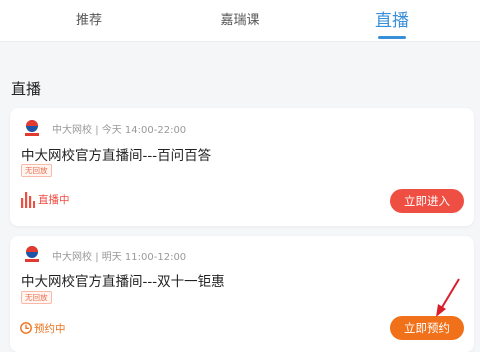 Image resolution: width=480 pixels, height=352 pixels. Describe the element at coordinates (28, 200) in the screenshot. I see `live-bars-icon` at that location.